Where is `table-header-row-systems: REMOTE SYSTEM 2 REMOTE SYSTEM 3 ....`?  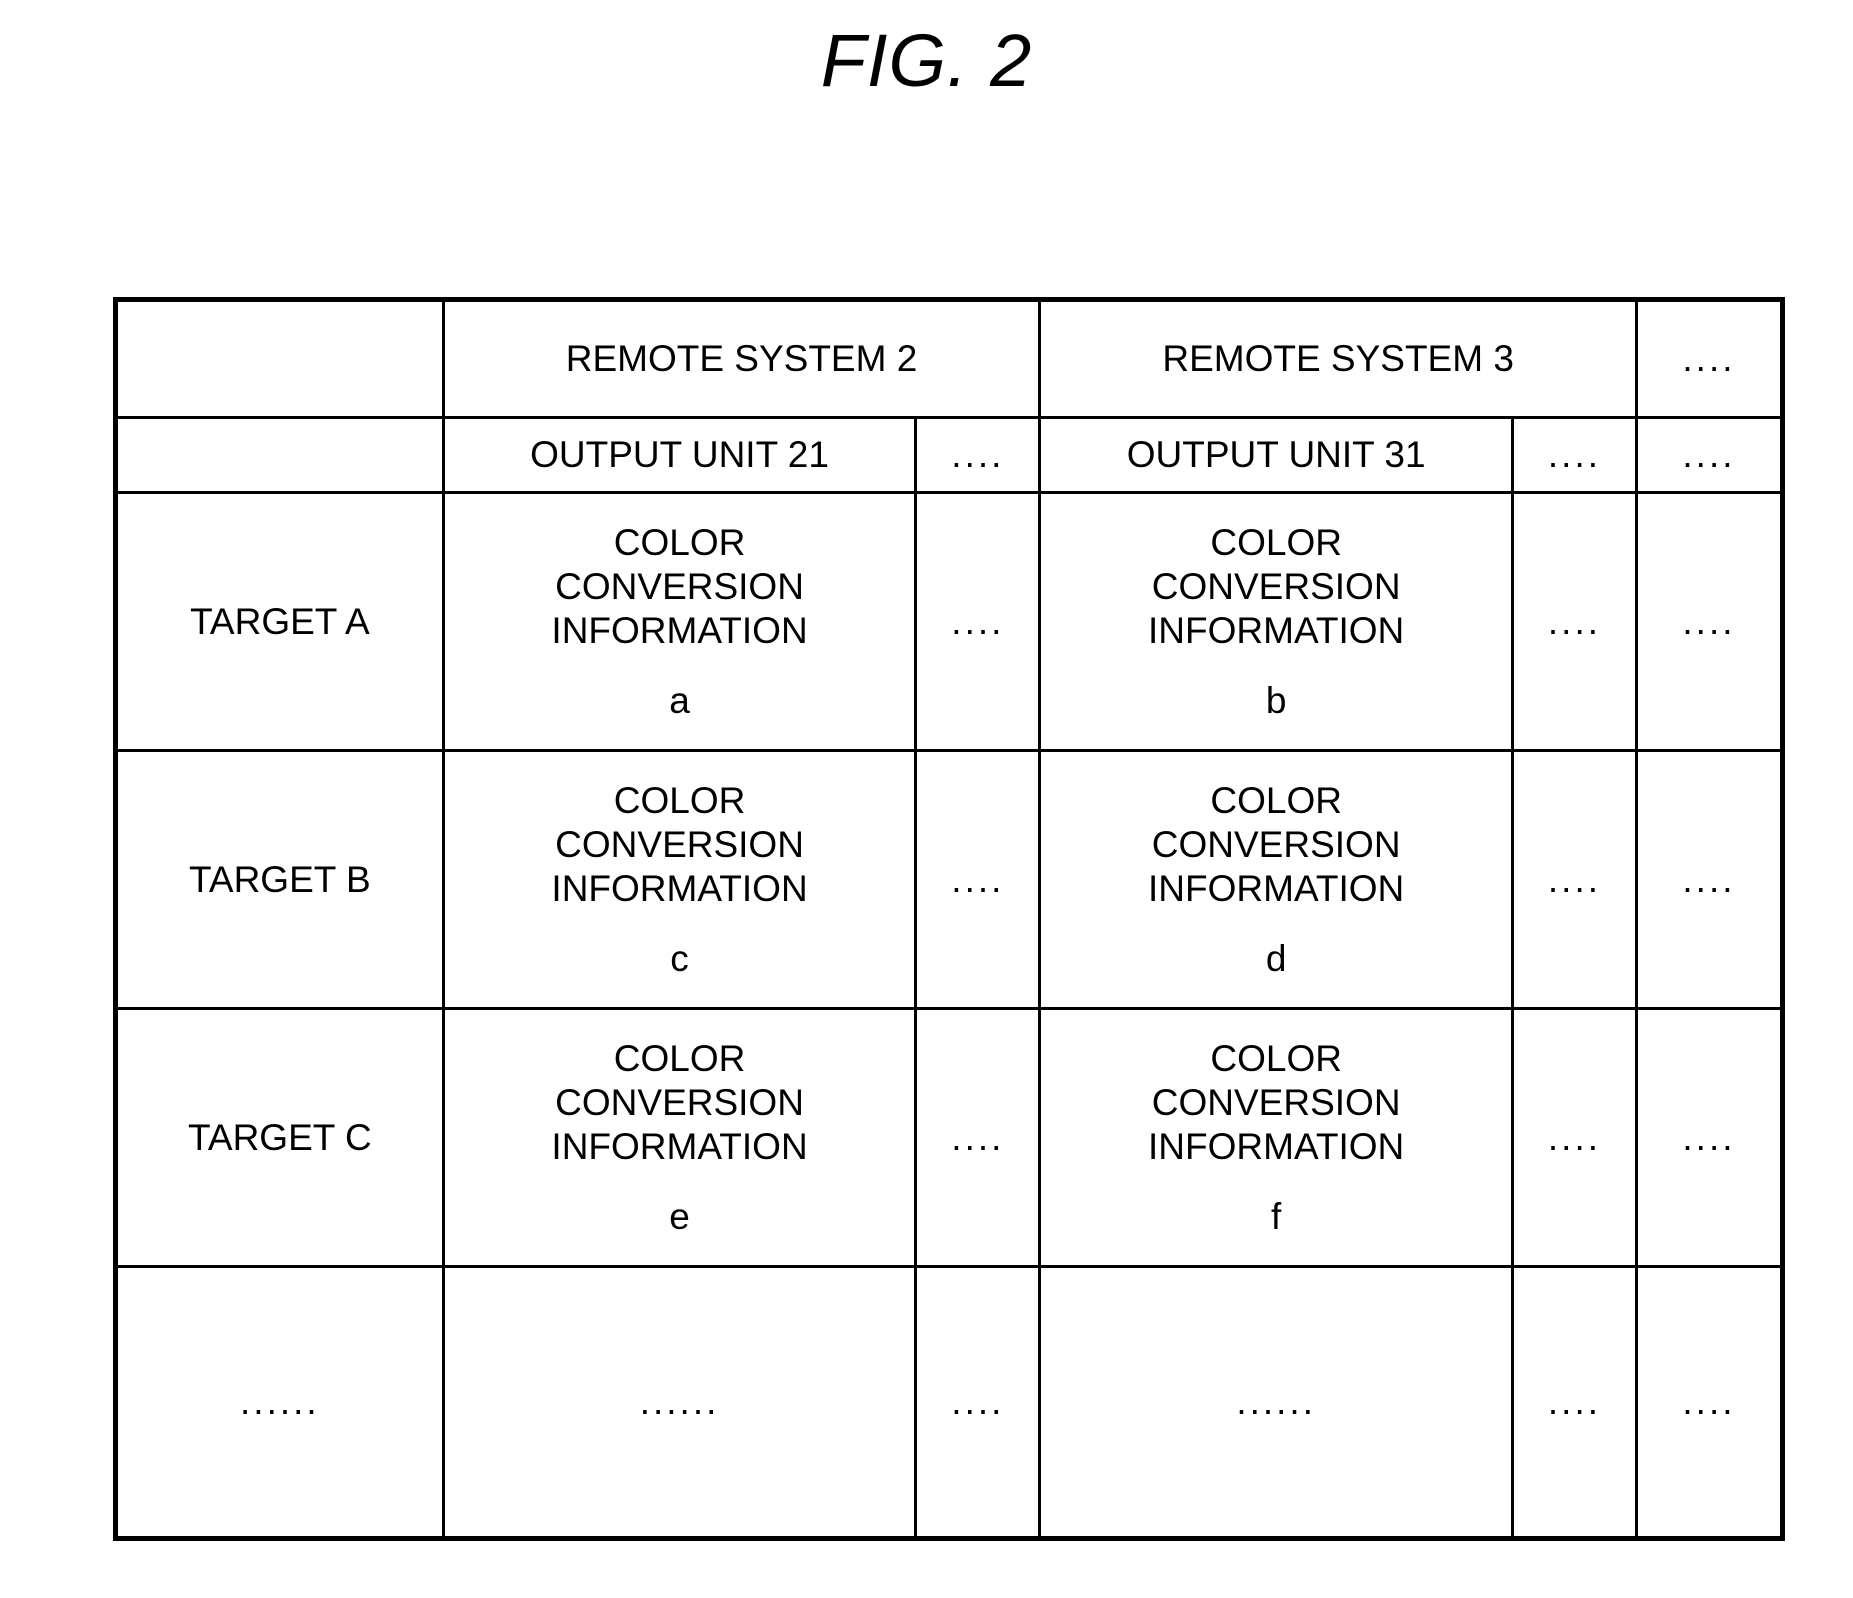 table-header-row-systems: REMOTE SYSTEM 2 REMOTE SYSTEM 3 .... is located at coordinates (949, 358).